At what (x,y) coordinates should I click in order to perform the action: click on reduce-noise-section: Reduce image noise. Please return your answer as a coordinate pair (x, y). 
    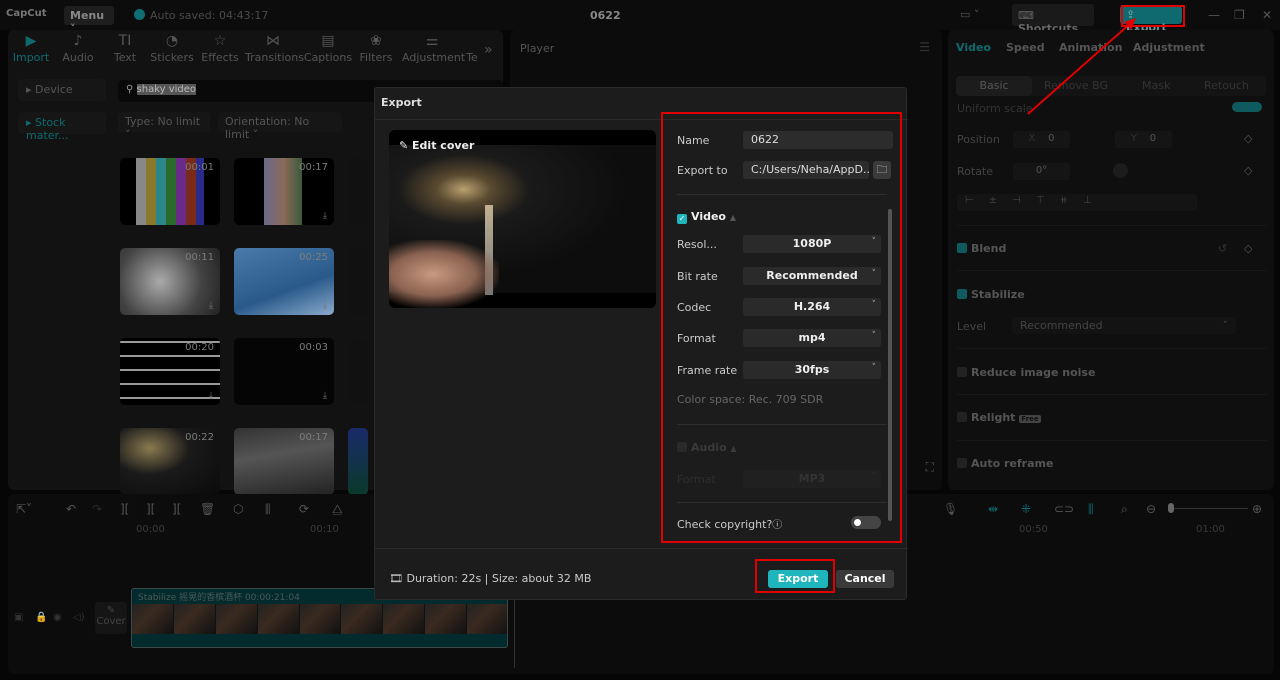
    Looking at the image, I should click on (1026, 372).